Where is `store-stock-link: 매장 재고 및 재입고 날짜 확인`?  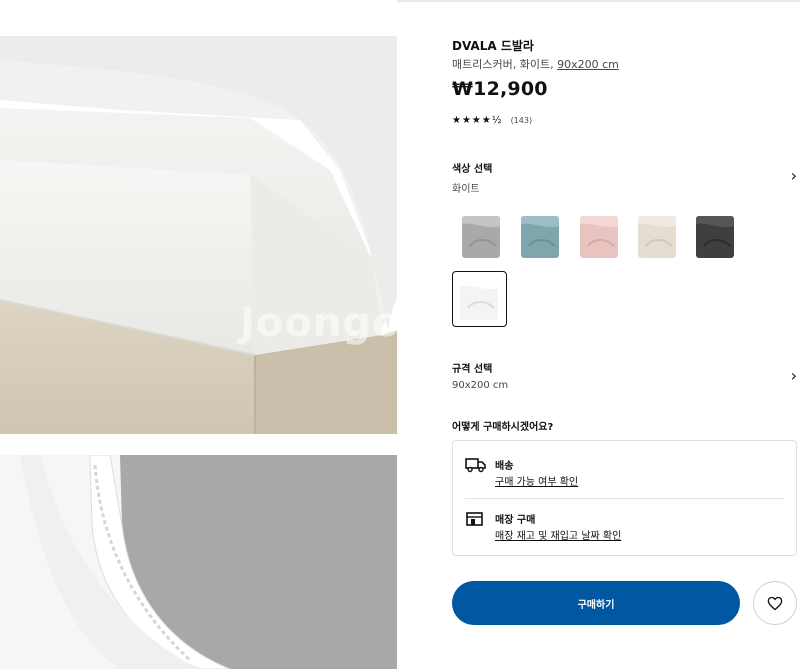
store-stock-link: 매장 재고 및 재입고 날짜 확인 is located at coordinates (558, 534).